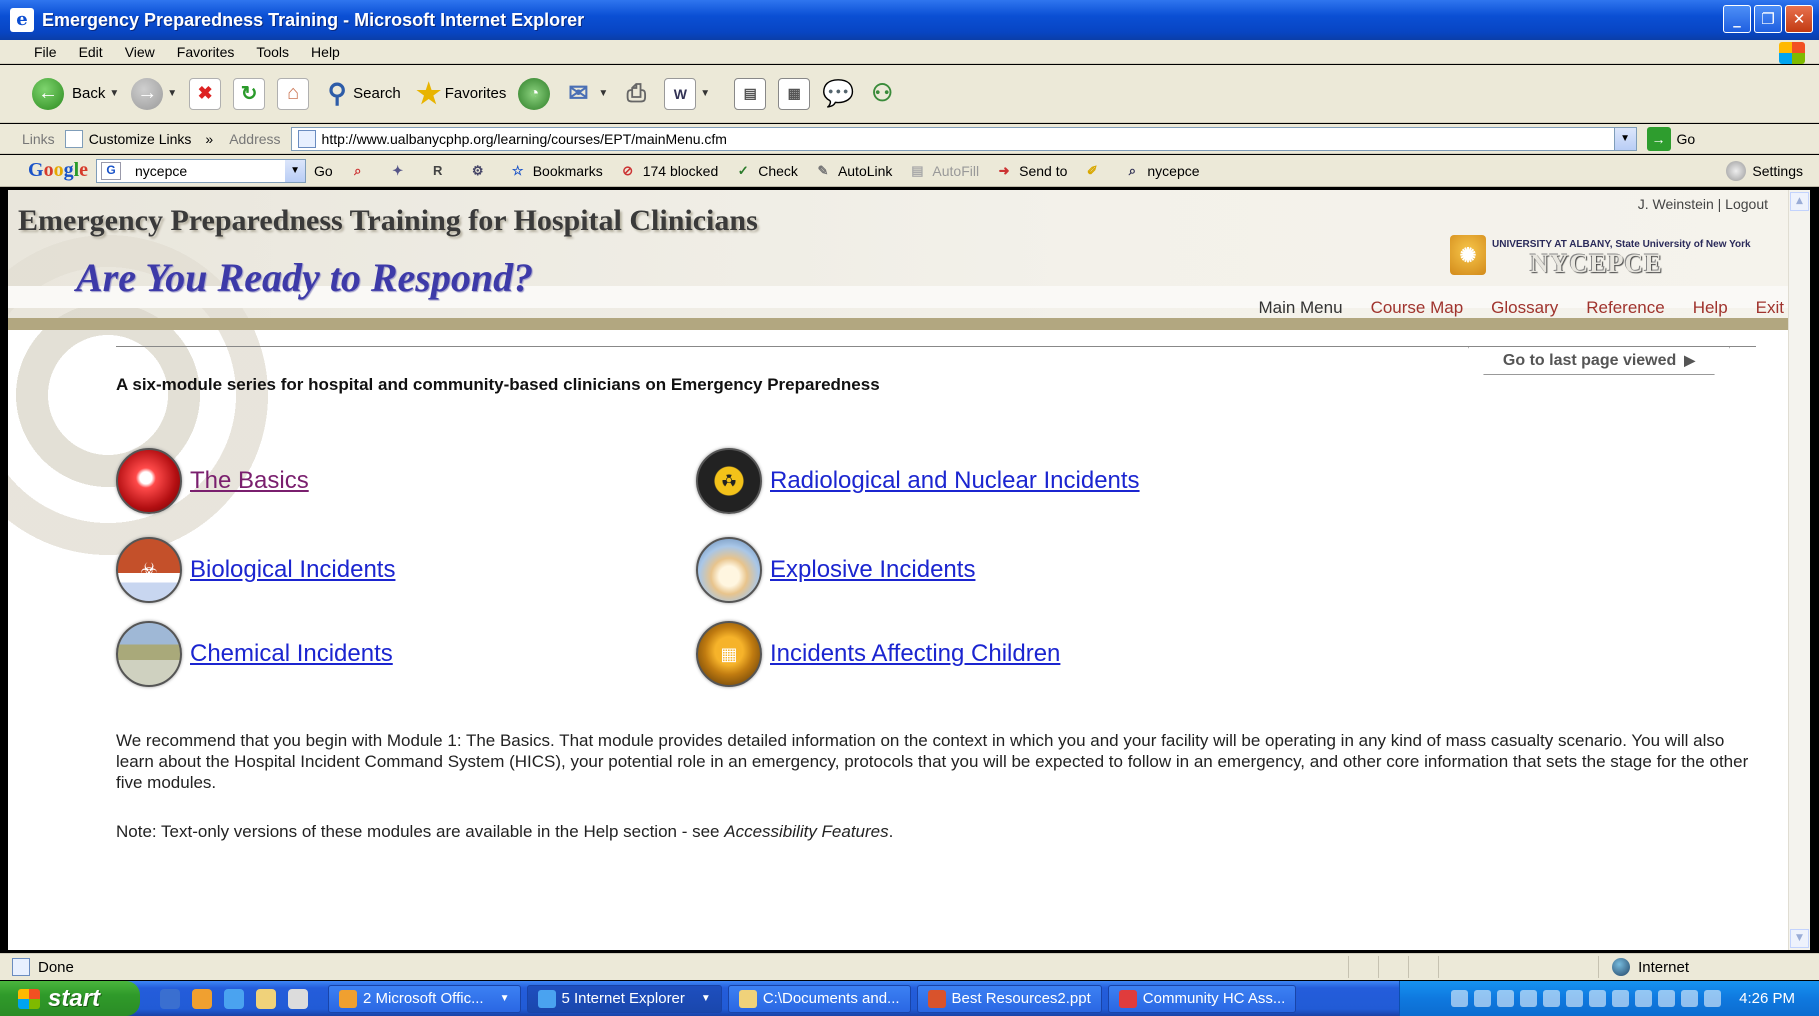  Describe the element at coordinates (1300, 308) in the screenshot. I see `nav-main-menu: Main Menu` at that location.